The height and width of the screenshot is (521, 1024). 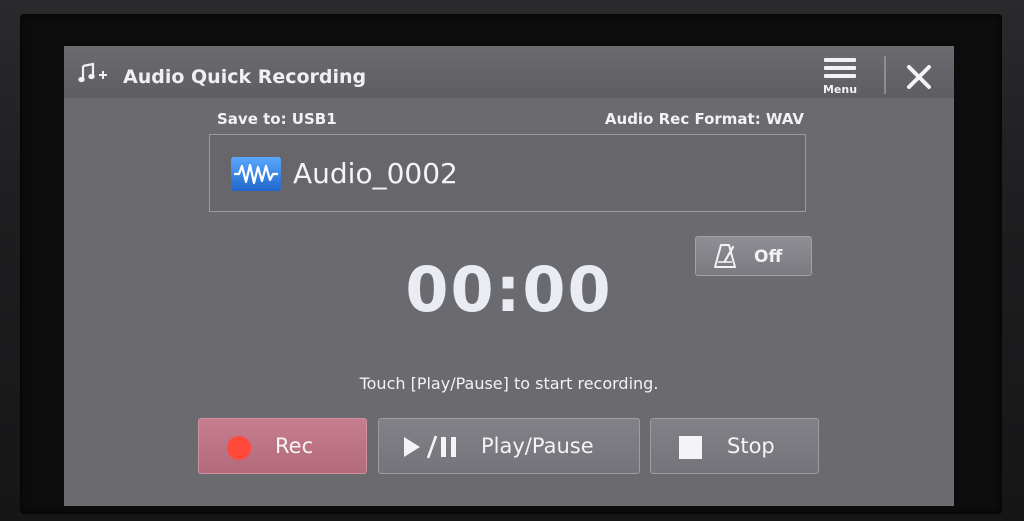 I want to click on close-button, so click(x=919, y=77).